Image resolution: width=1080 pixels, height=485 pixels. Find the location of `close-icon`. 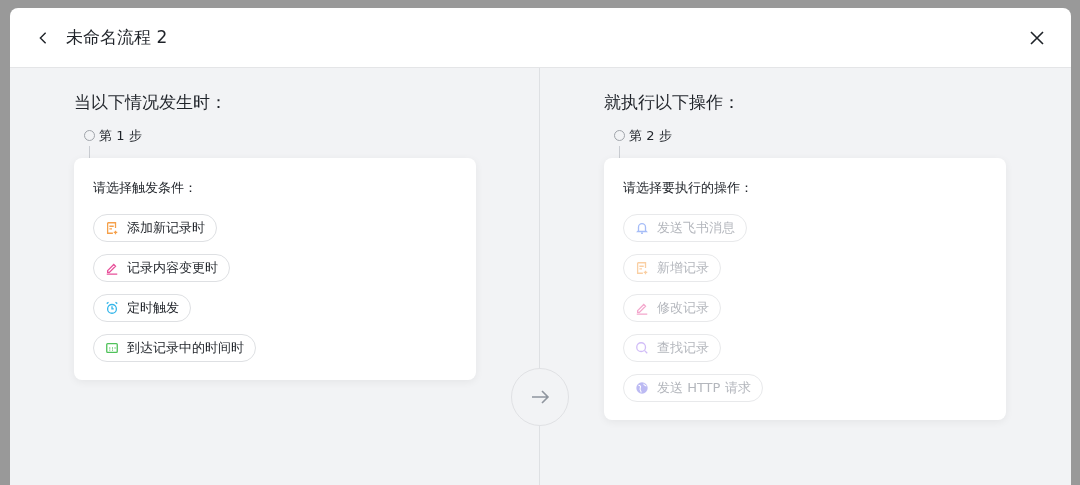

close-icon is located at coordinates (1037, 37).